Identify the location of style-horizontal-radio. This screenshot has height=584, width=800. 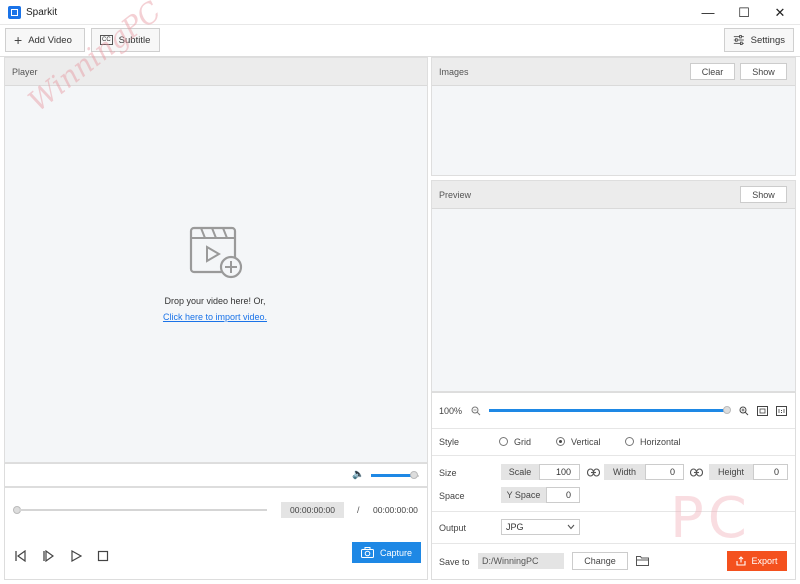
(629, 441).